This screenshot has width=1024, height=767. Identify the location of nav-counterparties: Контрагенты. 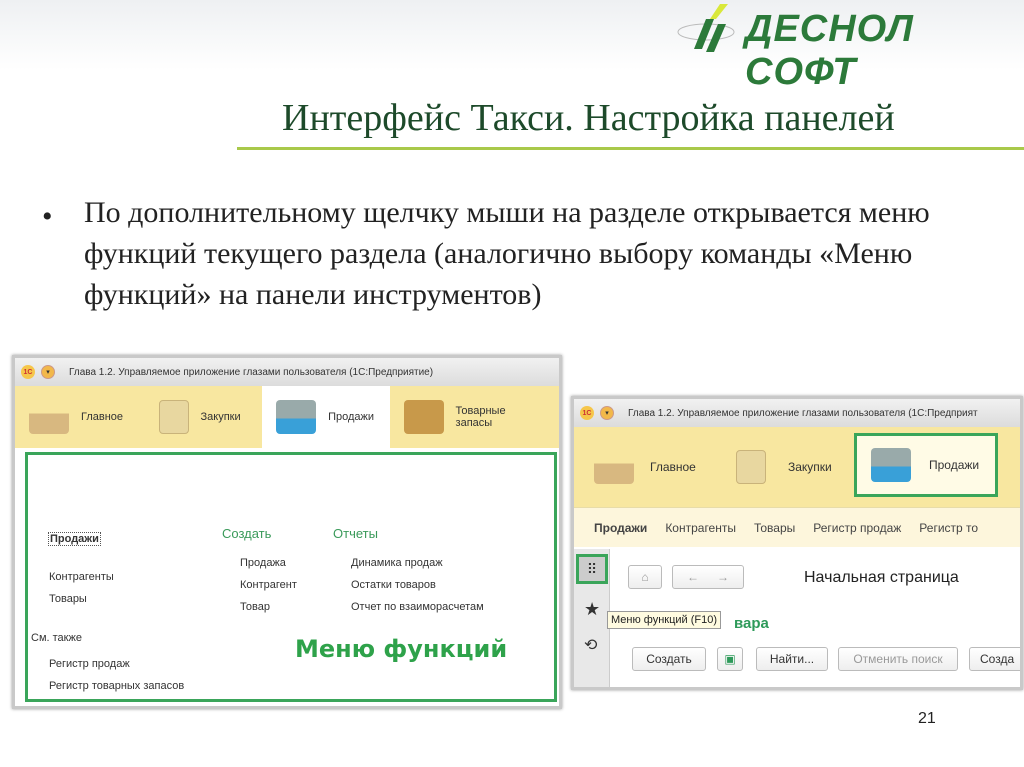
(700, 528).